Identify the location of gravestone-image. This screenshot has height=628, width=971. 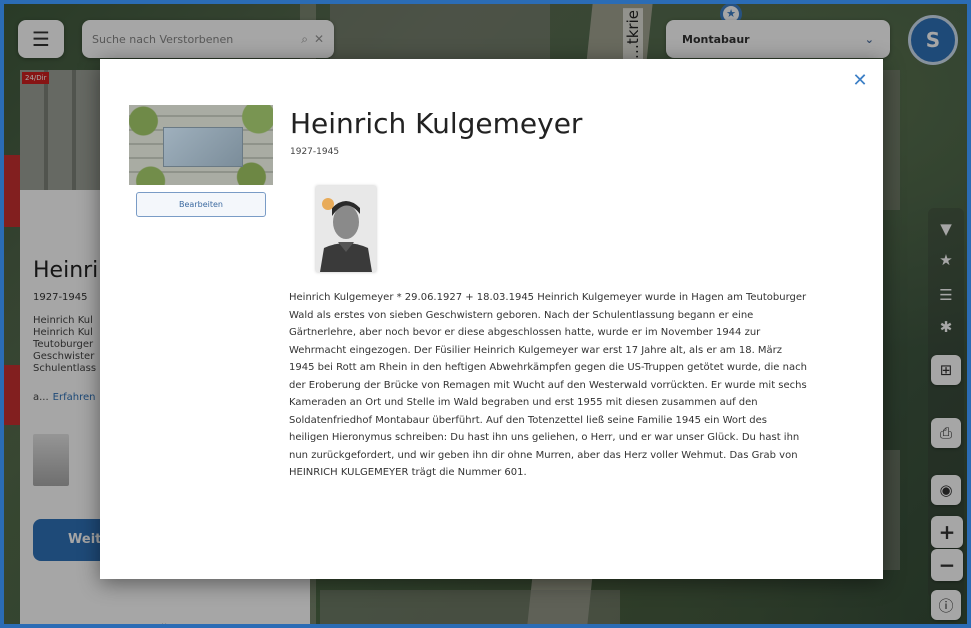
(201, 145).